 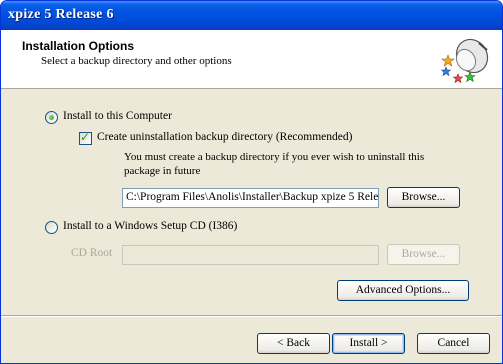 What do you see at coordinates (293, 343) in the screenshot?
I see `back-button: < Back` at bounding box center [293, 343].